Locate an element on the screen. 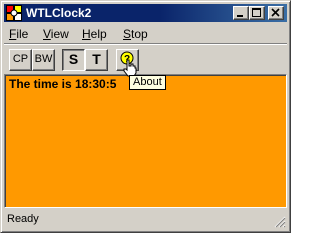 The height and width of the screenshot is (240, 320). about-tooltip: About is located at coordinates (147, 82).